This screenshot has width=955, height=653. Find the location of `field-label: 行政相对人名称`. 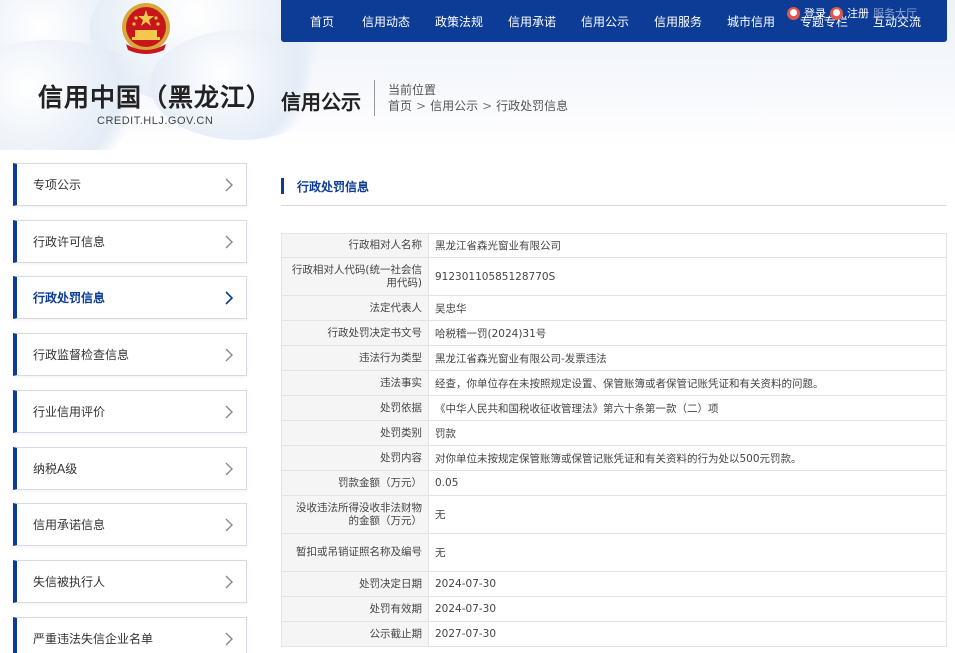

field-label: 行政相对人名称 is located at coordinates (355, 245).